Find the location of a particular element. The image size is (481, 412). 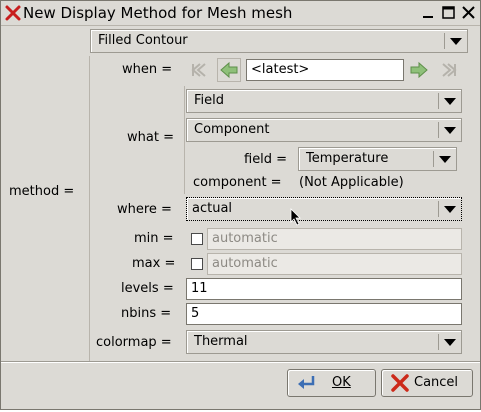

field-label: field = is located at coordinates (266, 159).